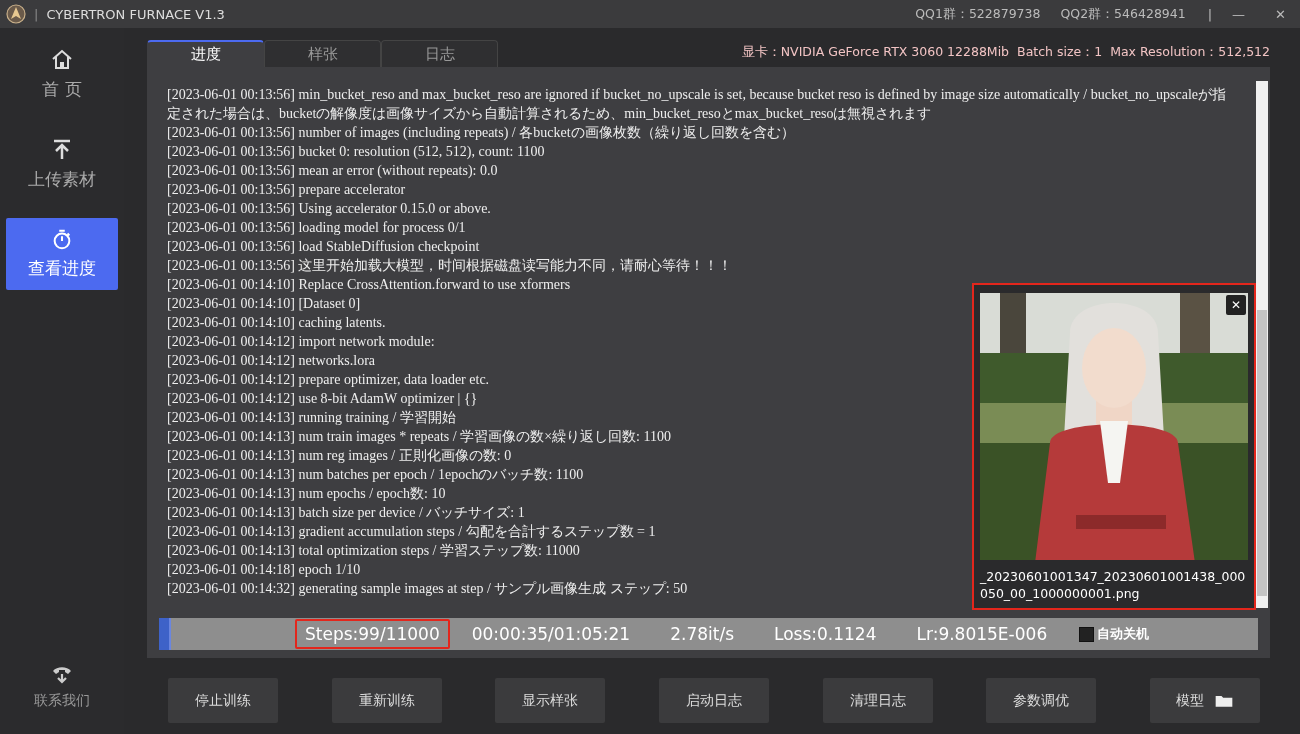 The width and height of the screenshot is (1300, 734). I want to click on action-button: 模型, so click(1204, 700).